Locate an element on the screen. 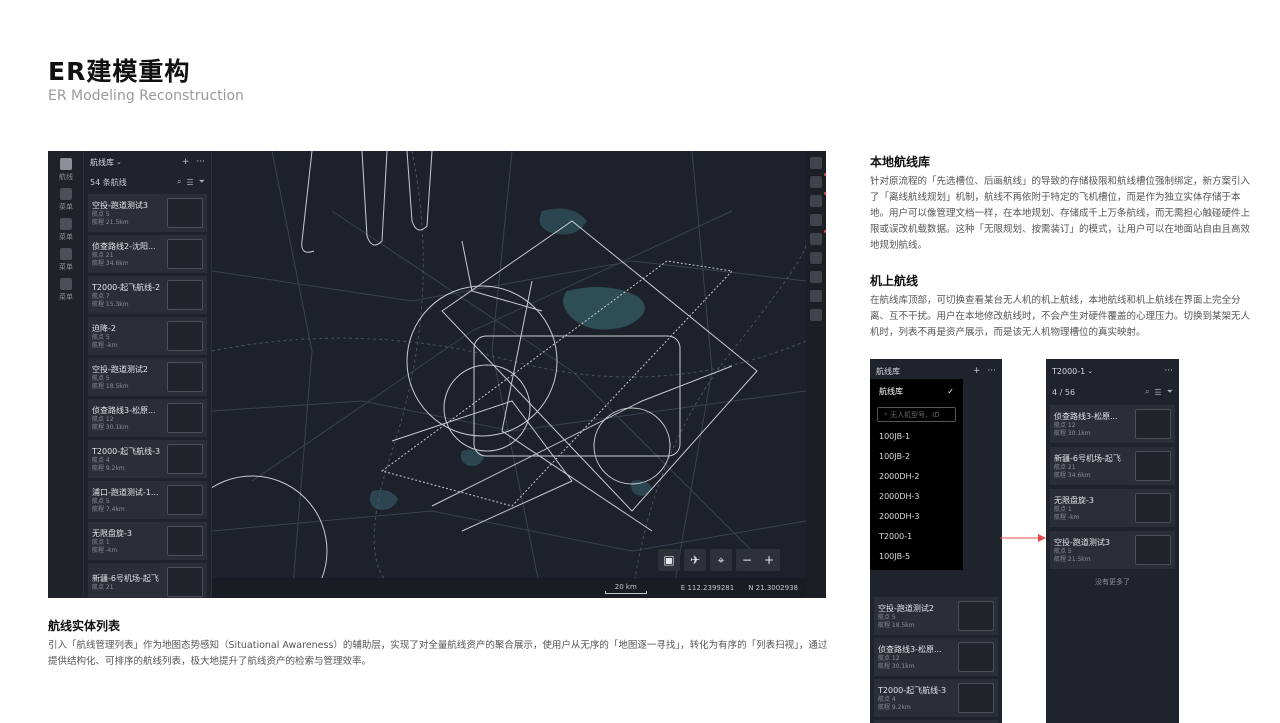  dropdown-selected-row: 航线库 ✓ is located at coordinates (916, 391).